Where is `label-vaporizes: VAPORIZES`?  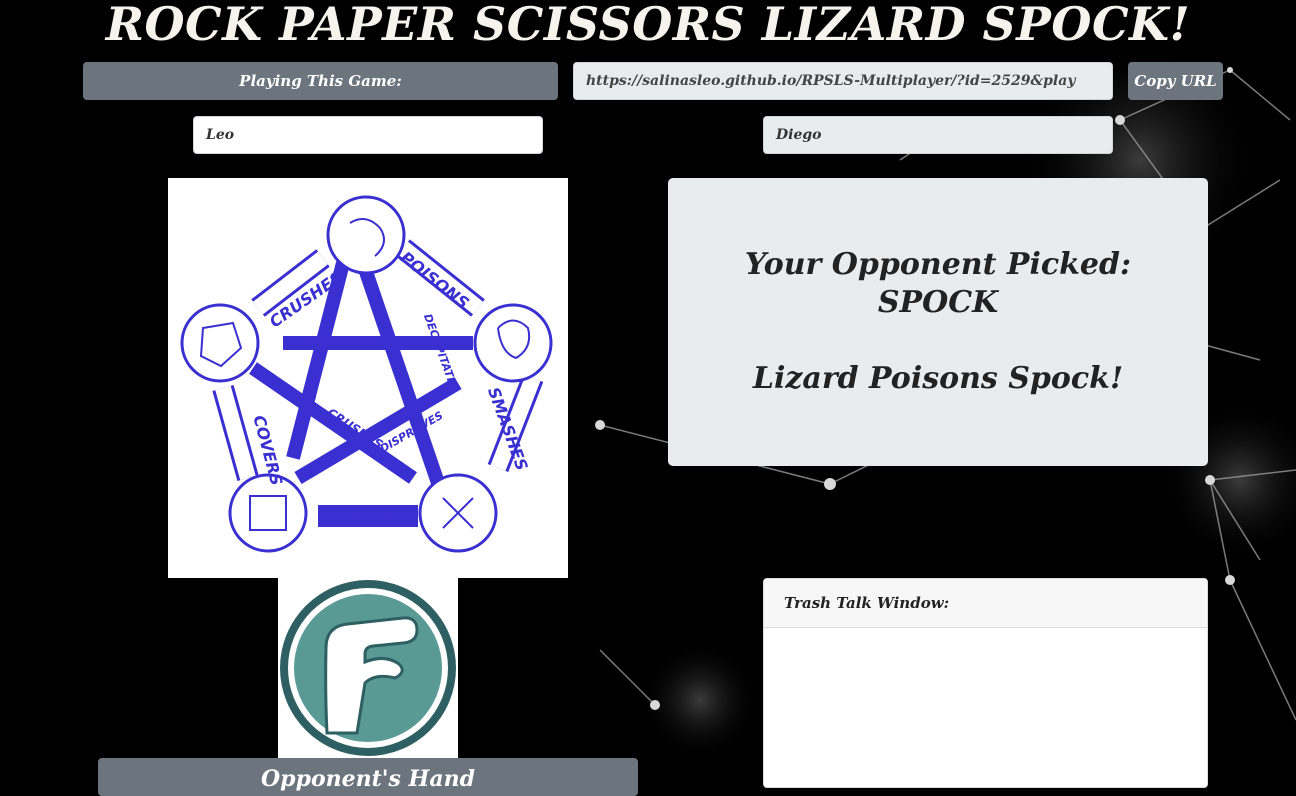 label-vaporizes: VAPORIZES is located at coordinates (334, 344).